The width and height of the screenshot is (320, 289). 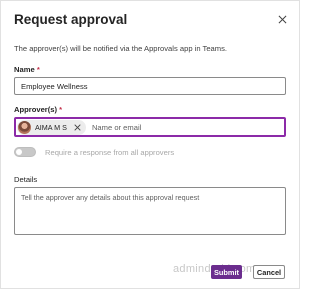 I want to click on details-label: Details, so click(x=26, y=179).